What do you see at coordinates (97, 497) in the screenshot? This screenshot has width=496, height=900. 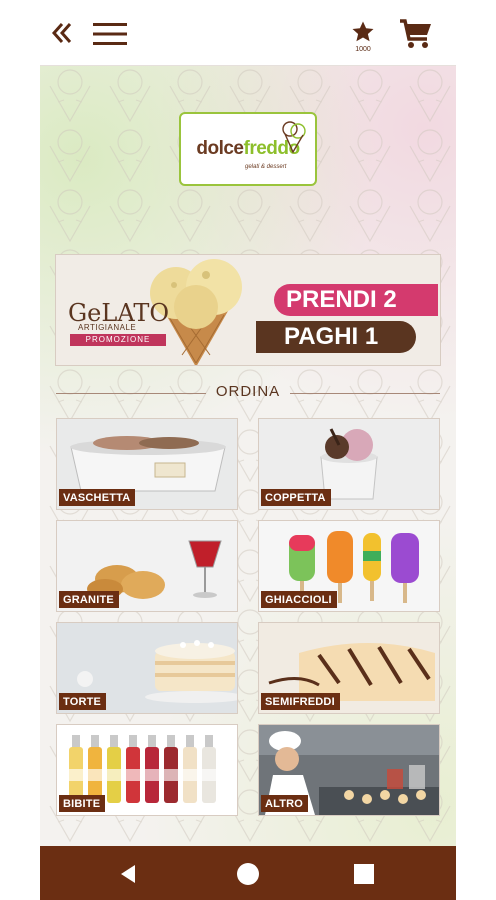 I see `category-label: VASCHETTA` at bounding box center [97, 497].